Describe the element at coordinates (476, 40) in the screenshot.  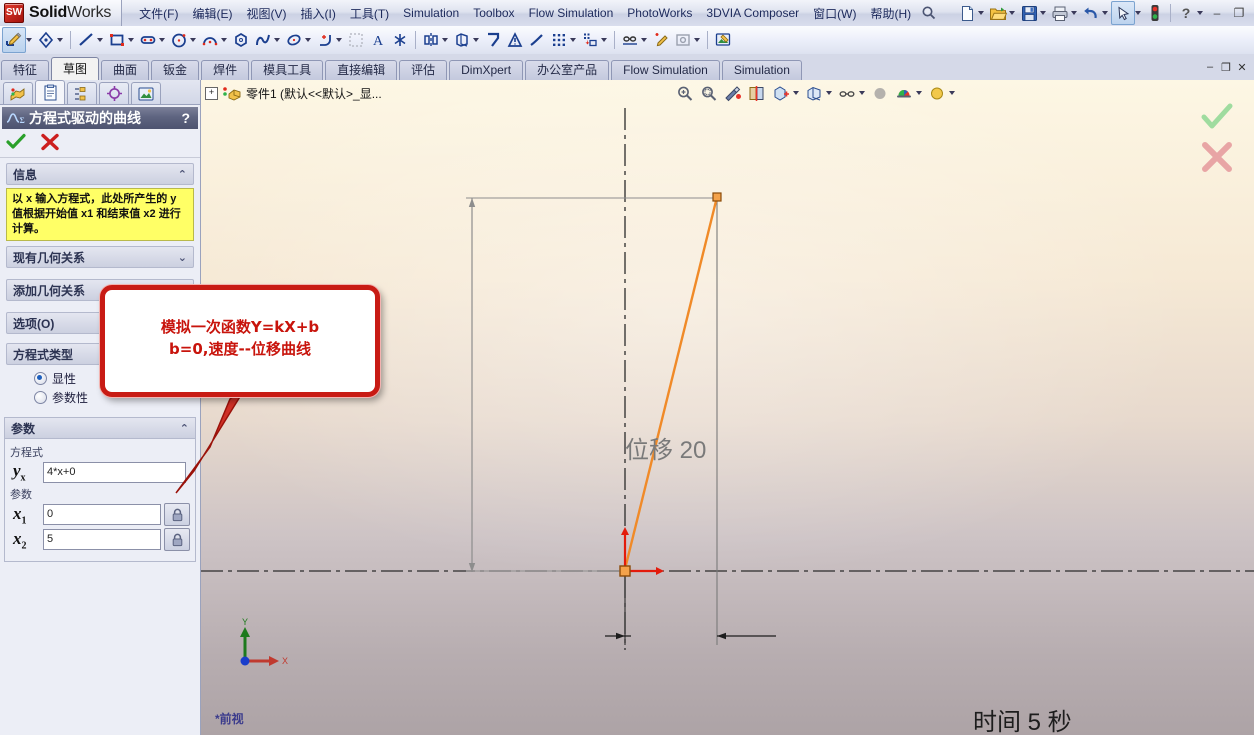
I see `convert-dropdown-icon` at that location.